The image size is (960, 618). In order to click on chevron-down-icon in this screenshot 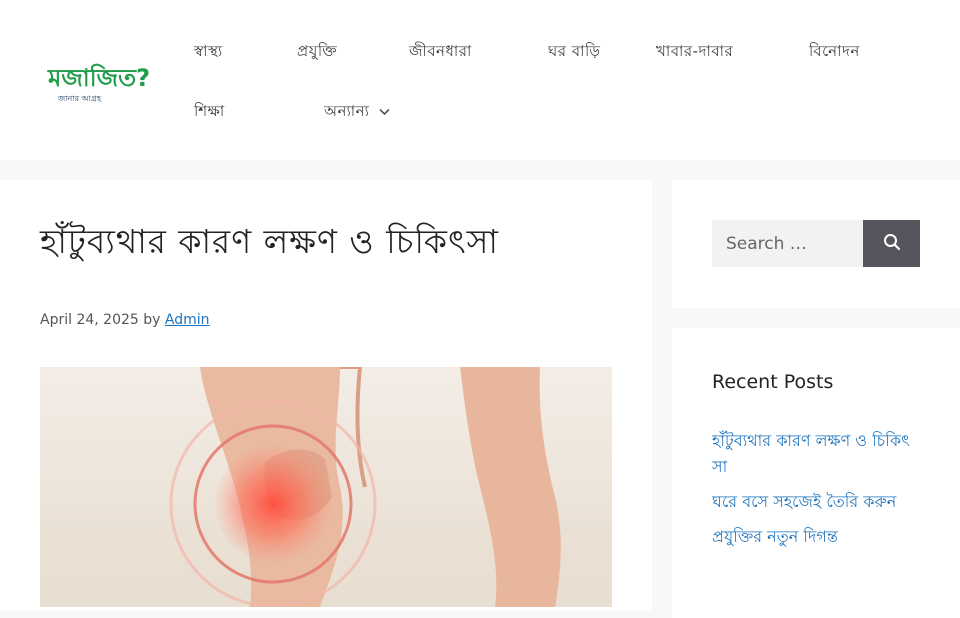, I will do `click(385, 112)`.